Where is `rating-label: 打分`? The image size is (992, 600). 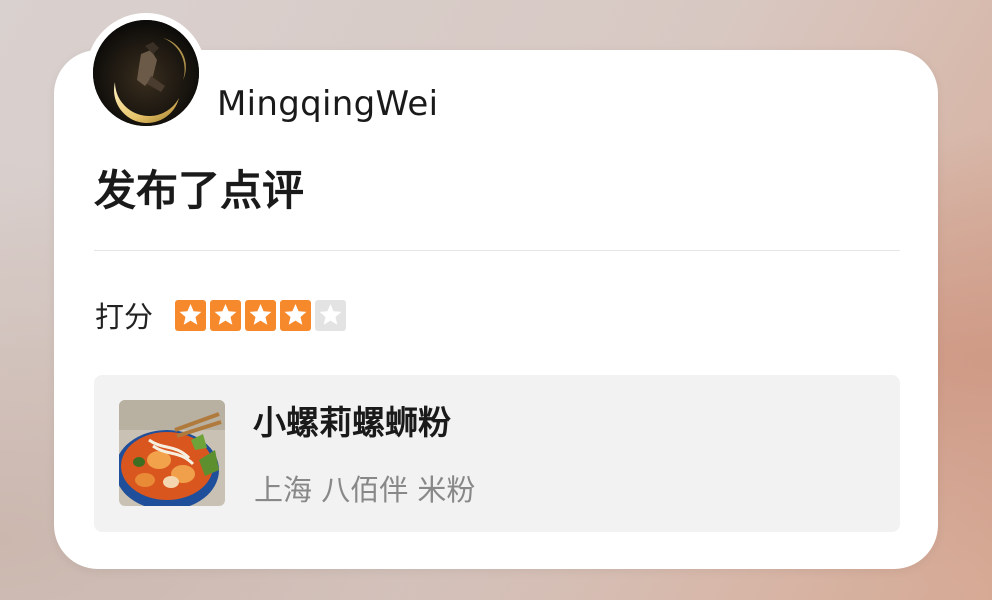 rating-label: 打分 is located at coordinates (124, 317).